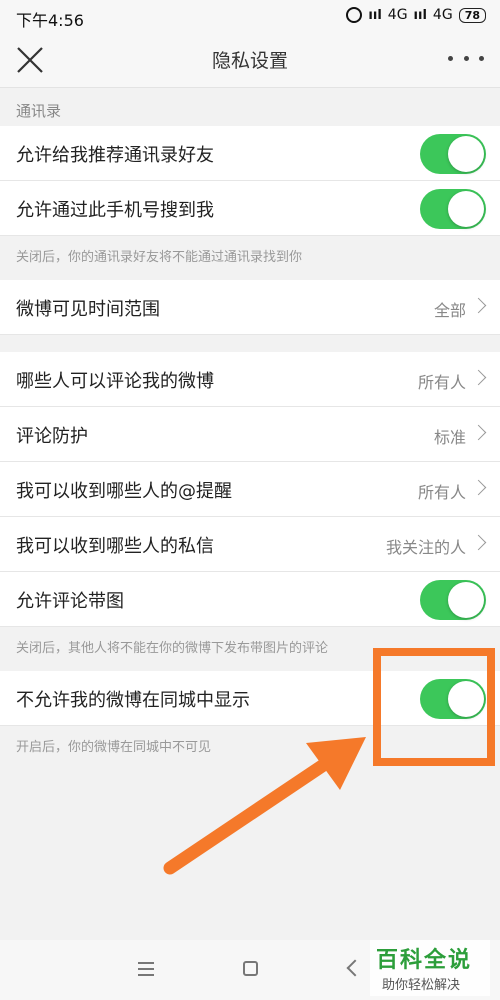 The width and height of the screenshot is (500, 1000). I want to click on row-mention-alerts: 我可以收到哪些人的@提醒 所有人, so click(250, 489).